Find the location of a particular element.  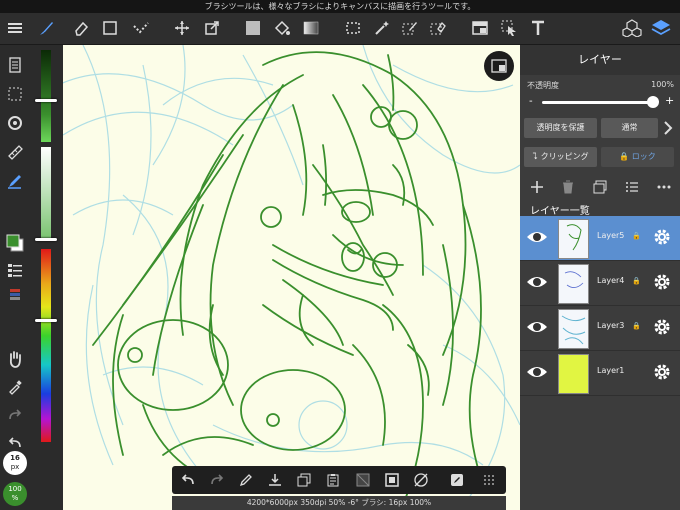

eyedropper-icon is located at coordinates (15, 387).